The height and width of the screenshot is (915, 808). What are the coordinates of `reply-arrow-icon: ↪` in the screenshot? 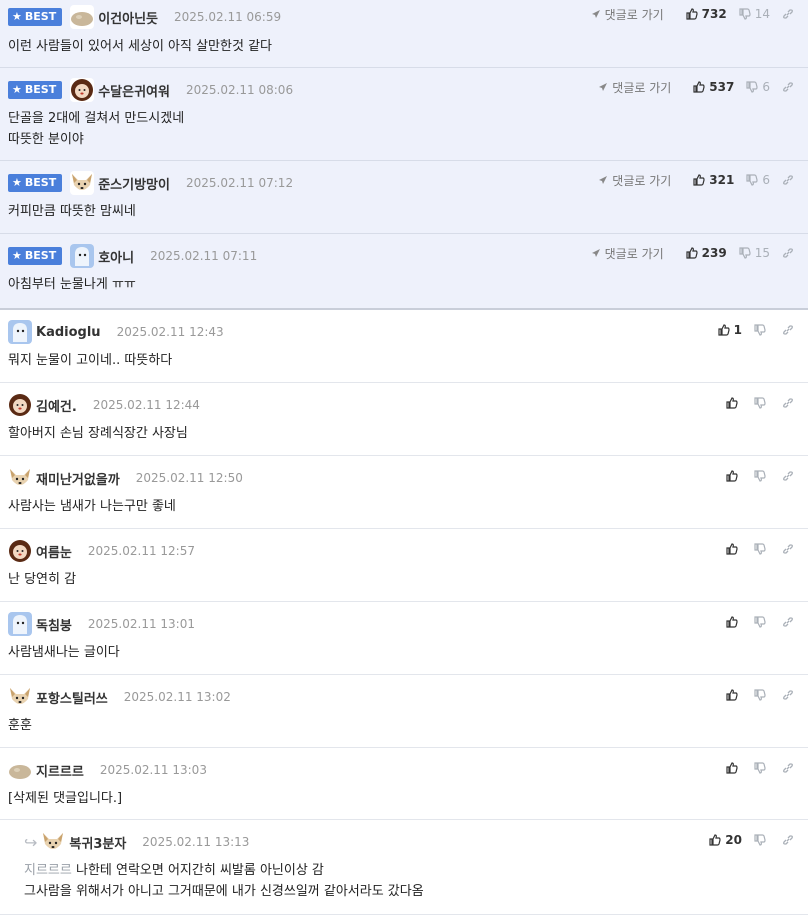 It's located at (31, 842).